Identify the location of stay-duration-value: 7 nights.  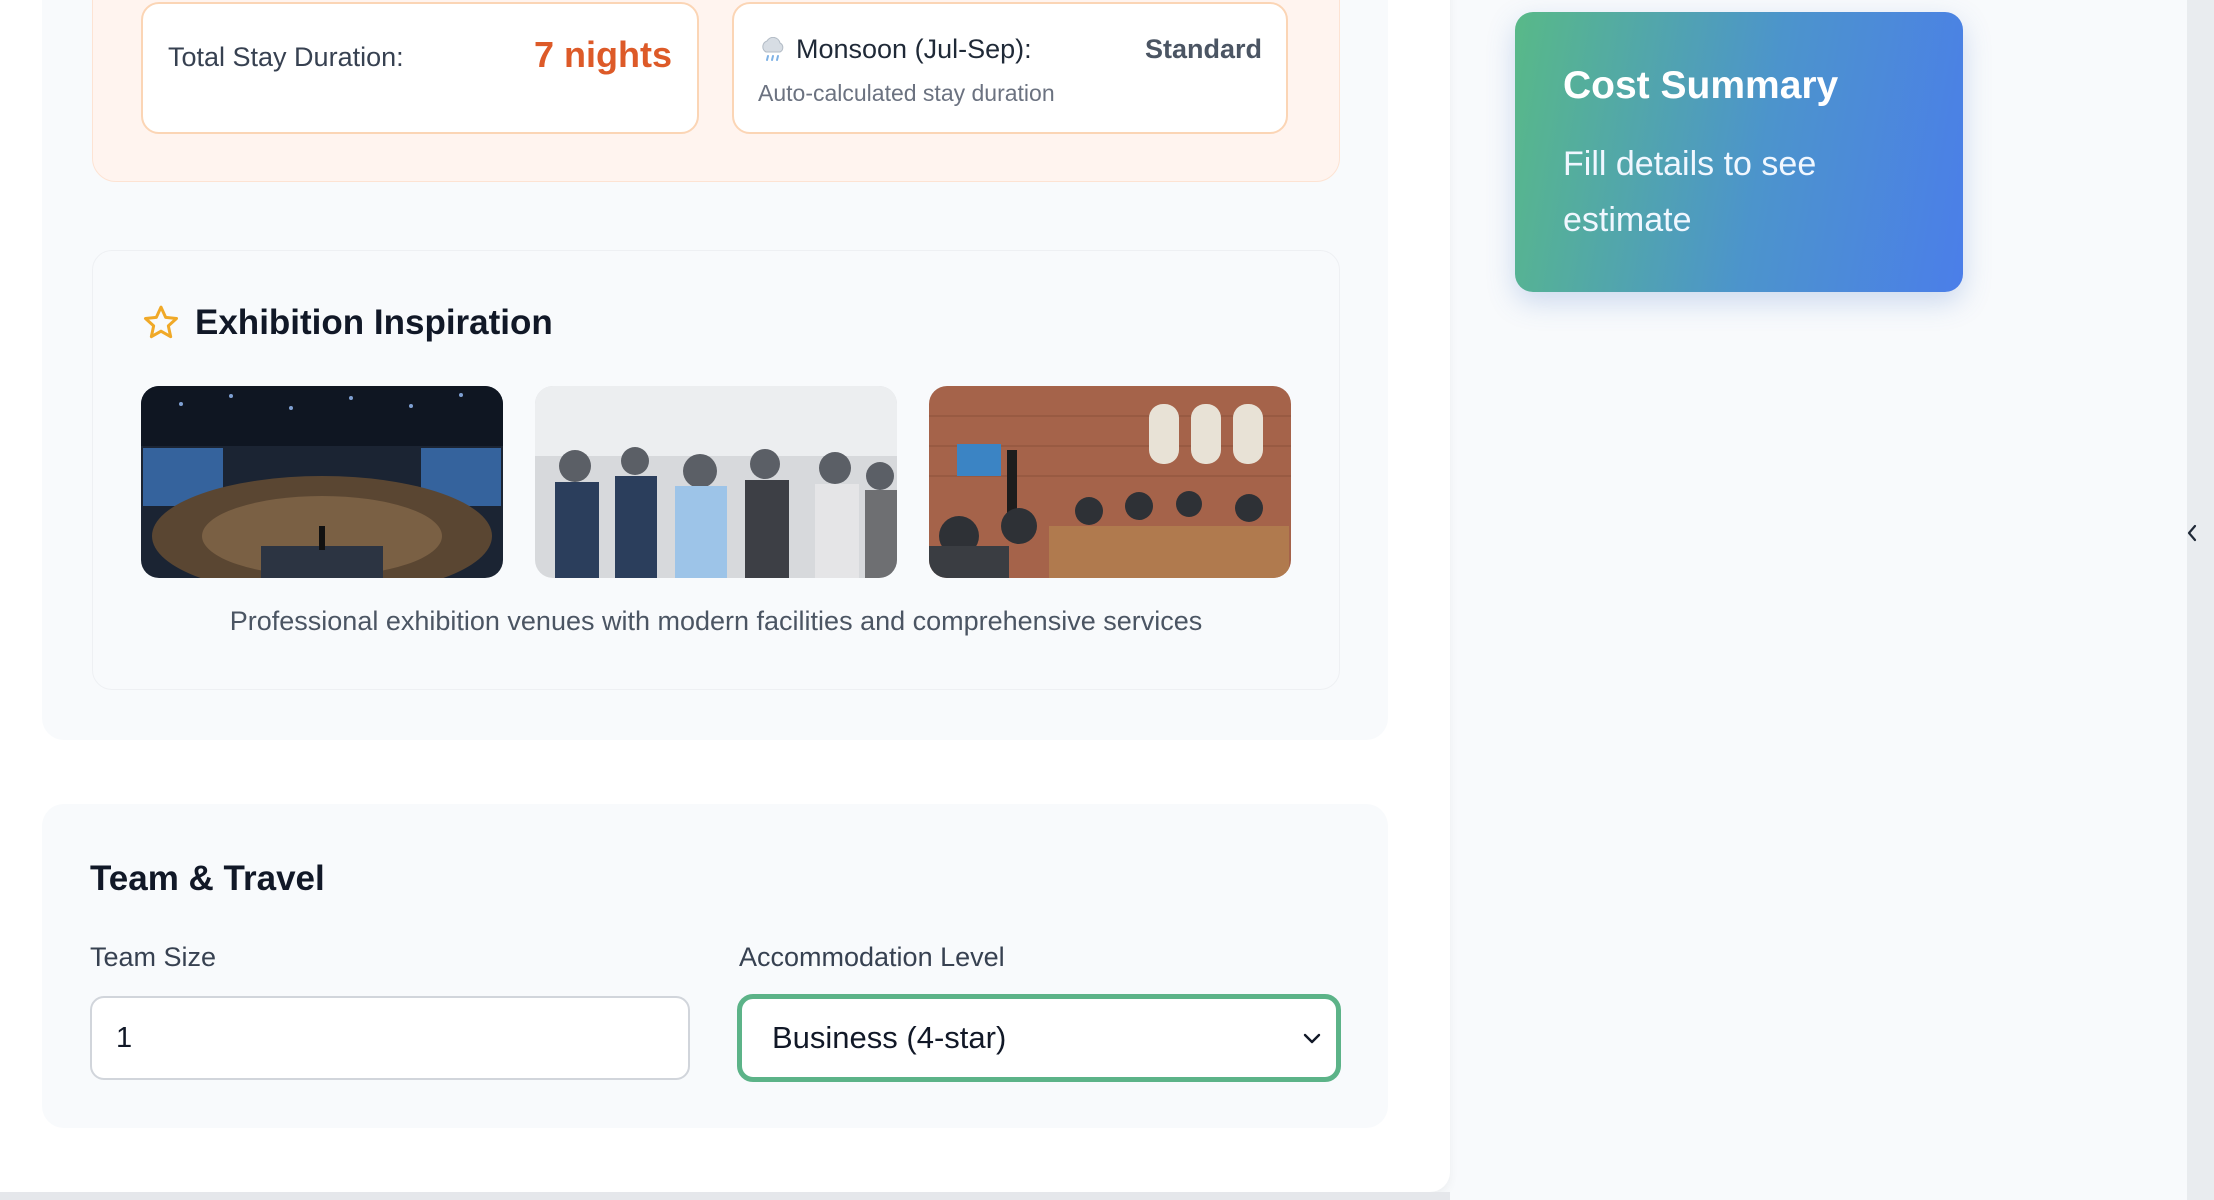
(602, 54).